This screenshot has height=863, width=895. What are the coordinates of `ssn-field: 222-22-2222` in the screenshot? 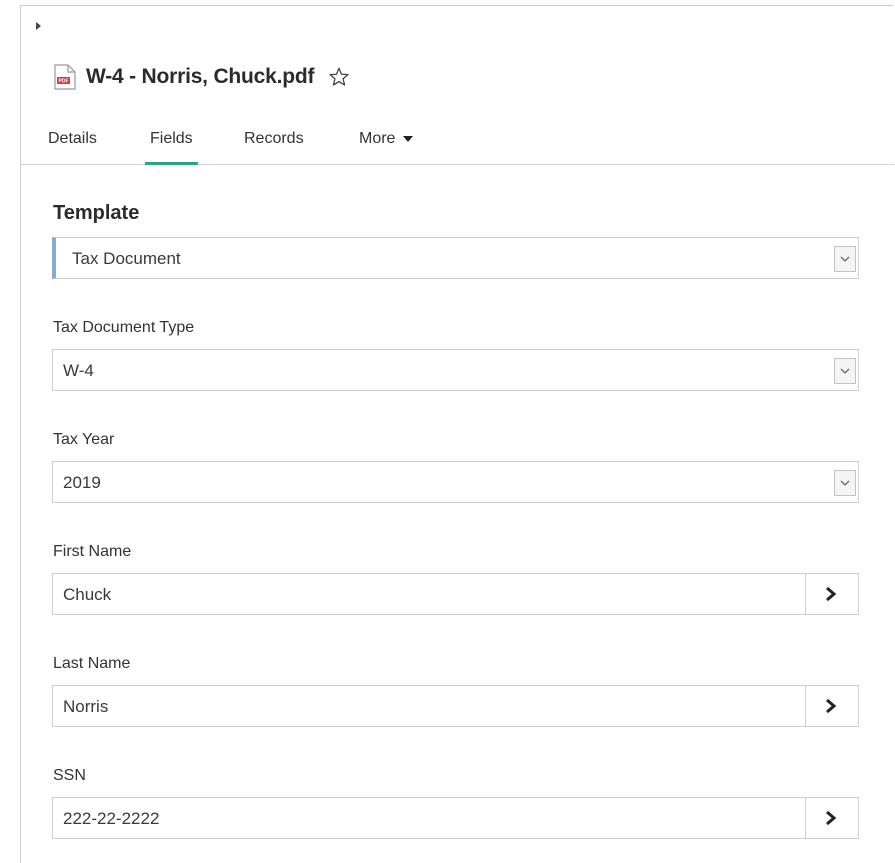 It's located at (455, 818).